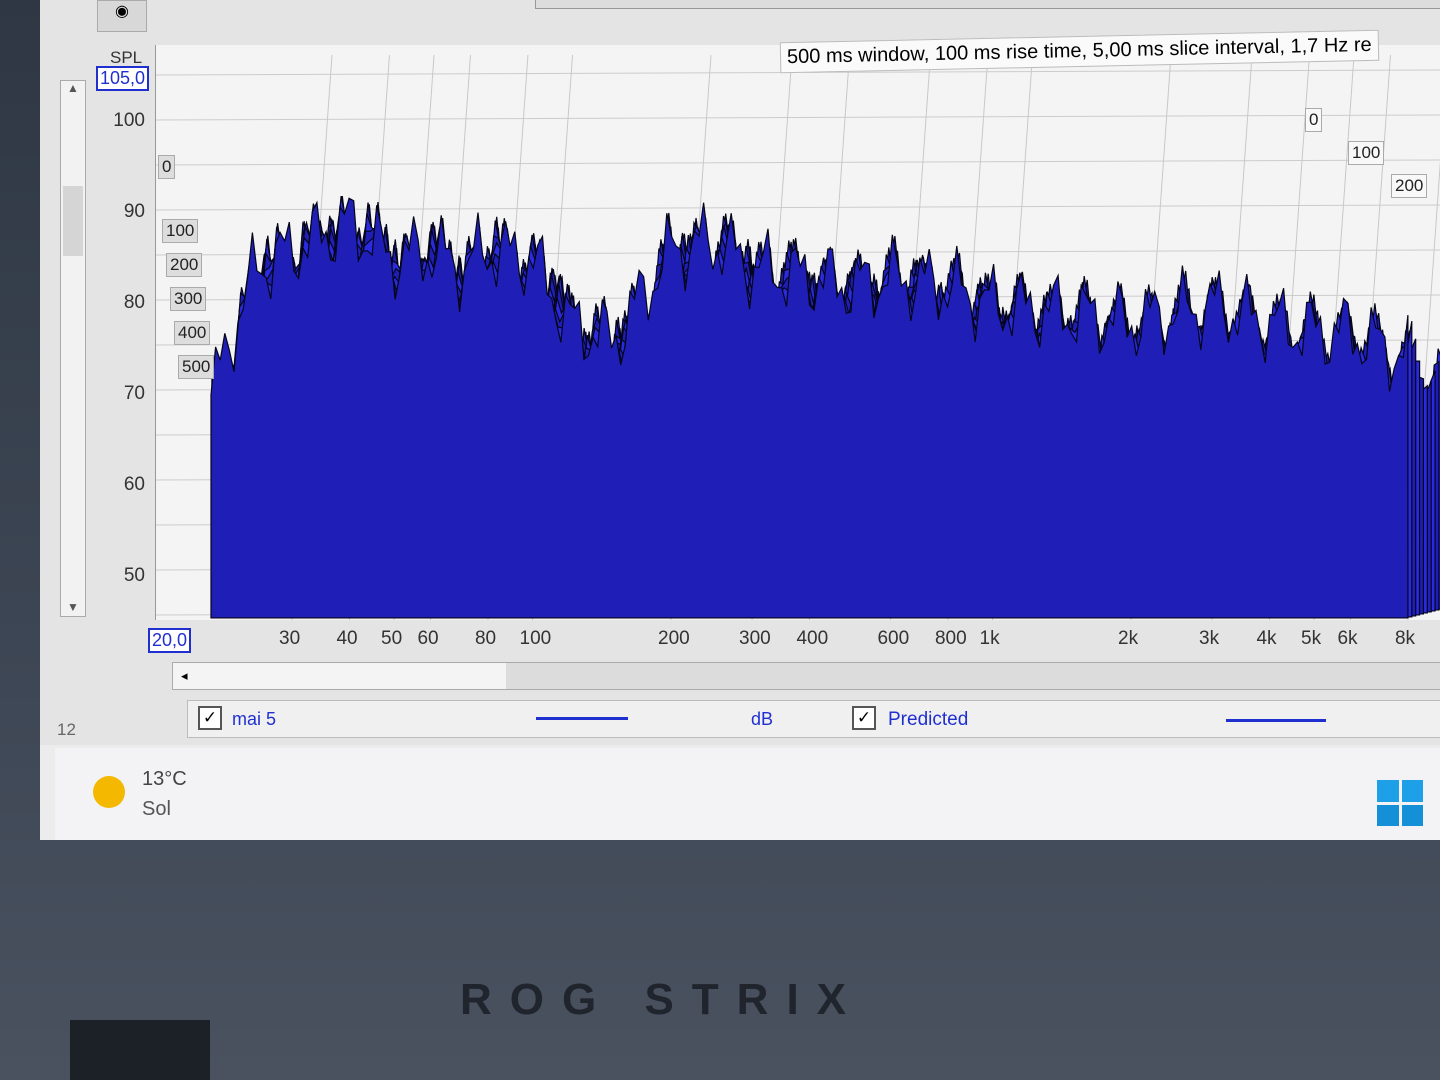 This screenshot has height=1080, width=1440. What do you see at coordinates (180, 231) in the screenshot?
I see `time-tick-left: 100` at bounding box center [180, 231].